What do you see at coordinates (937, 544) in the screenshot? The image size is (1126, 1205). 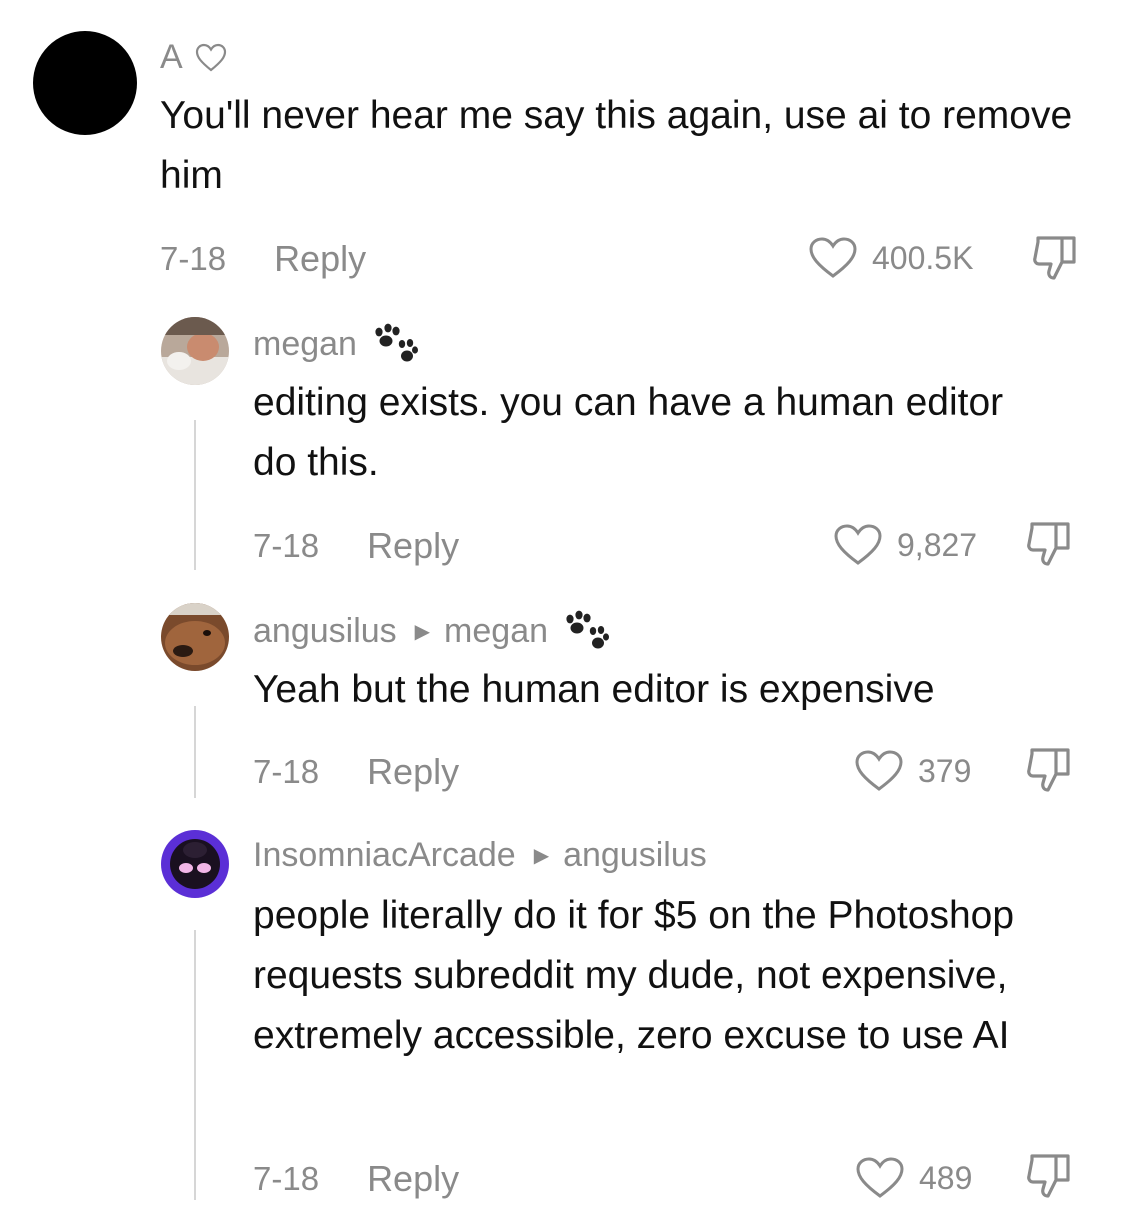 I see `like-count: 9,827` at bounding box center [937, 544].